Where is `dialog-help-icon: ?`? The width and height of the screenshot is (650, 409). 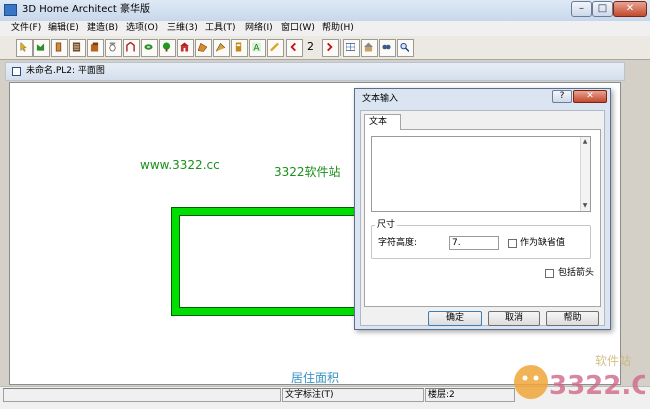 dialog-help-icon: ? is located at coordinates (562, 96).